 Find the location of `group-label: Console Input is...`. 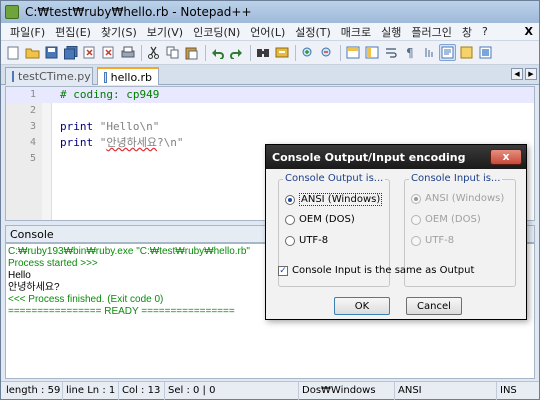

group-label: Console Input is... is located at coordinates (456, 178).